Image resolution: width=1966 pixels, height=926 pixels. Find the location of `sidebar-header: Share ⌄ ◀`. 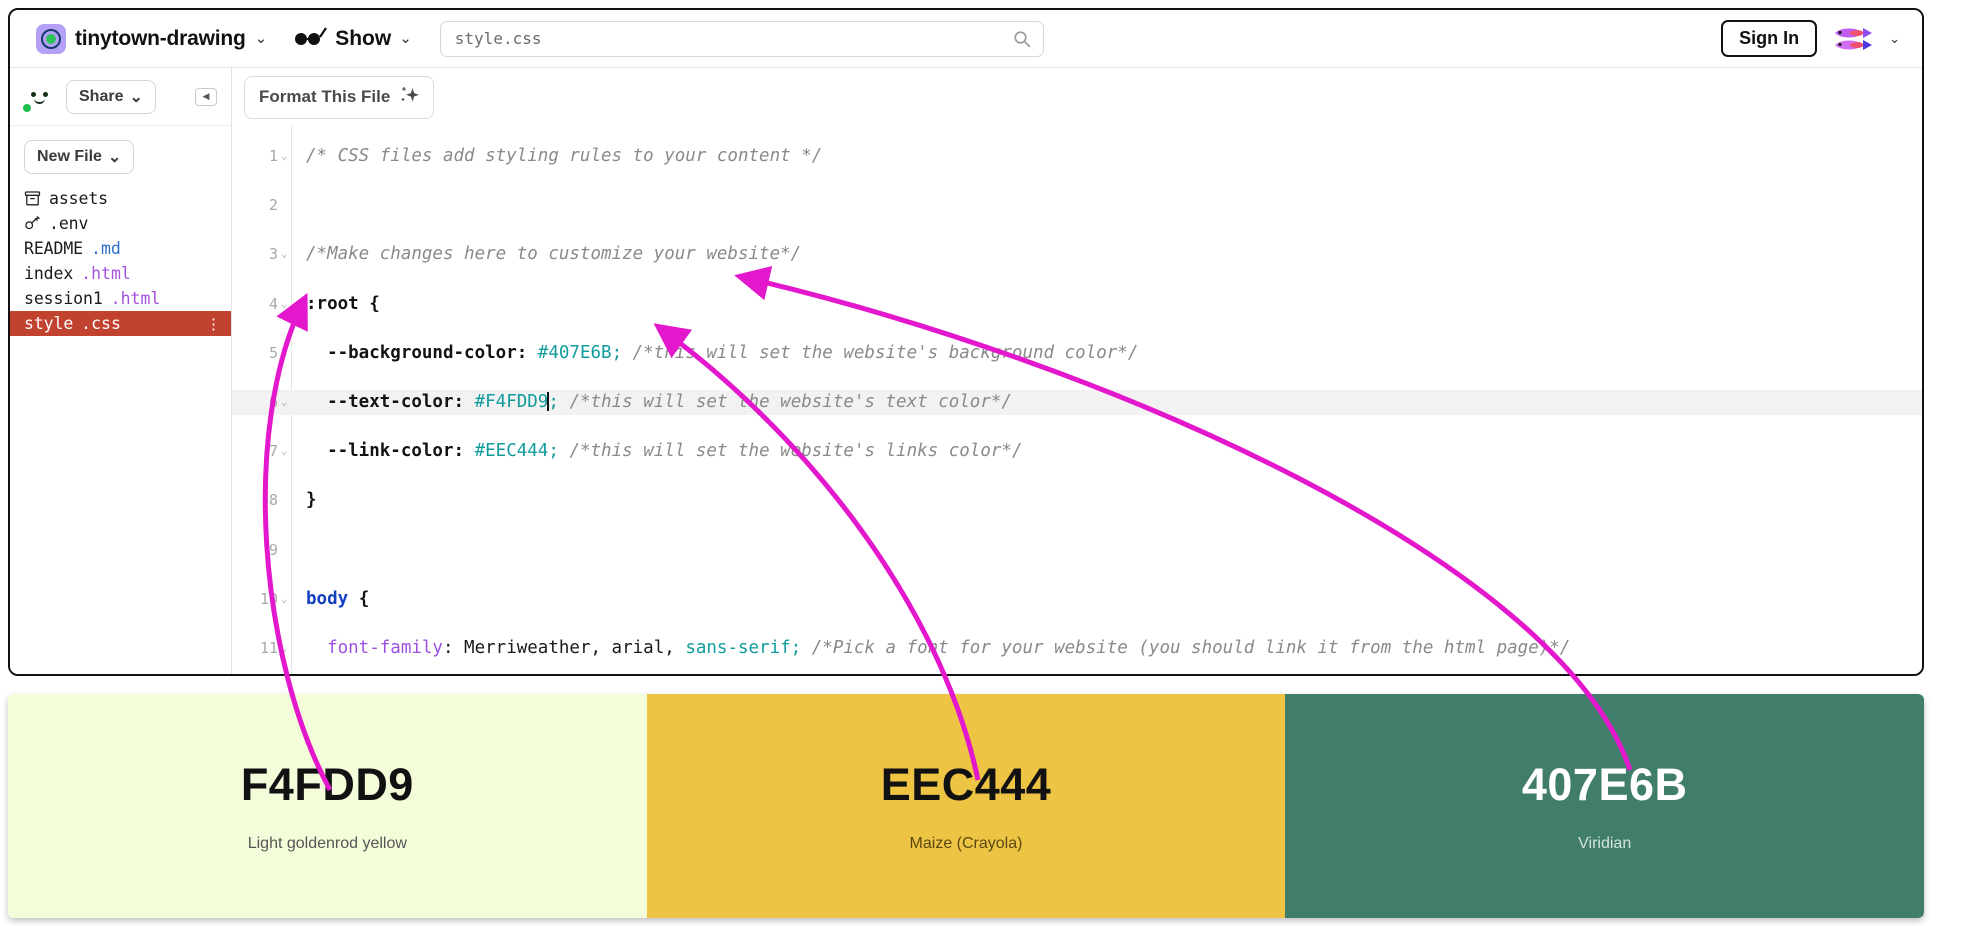

sidebar-header: Share ⌄ ◀ is located at coordinates (120, 97).